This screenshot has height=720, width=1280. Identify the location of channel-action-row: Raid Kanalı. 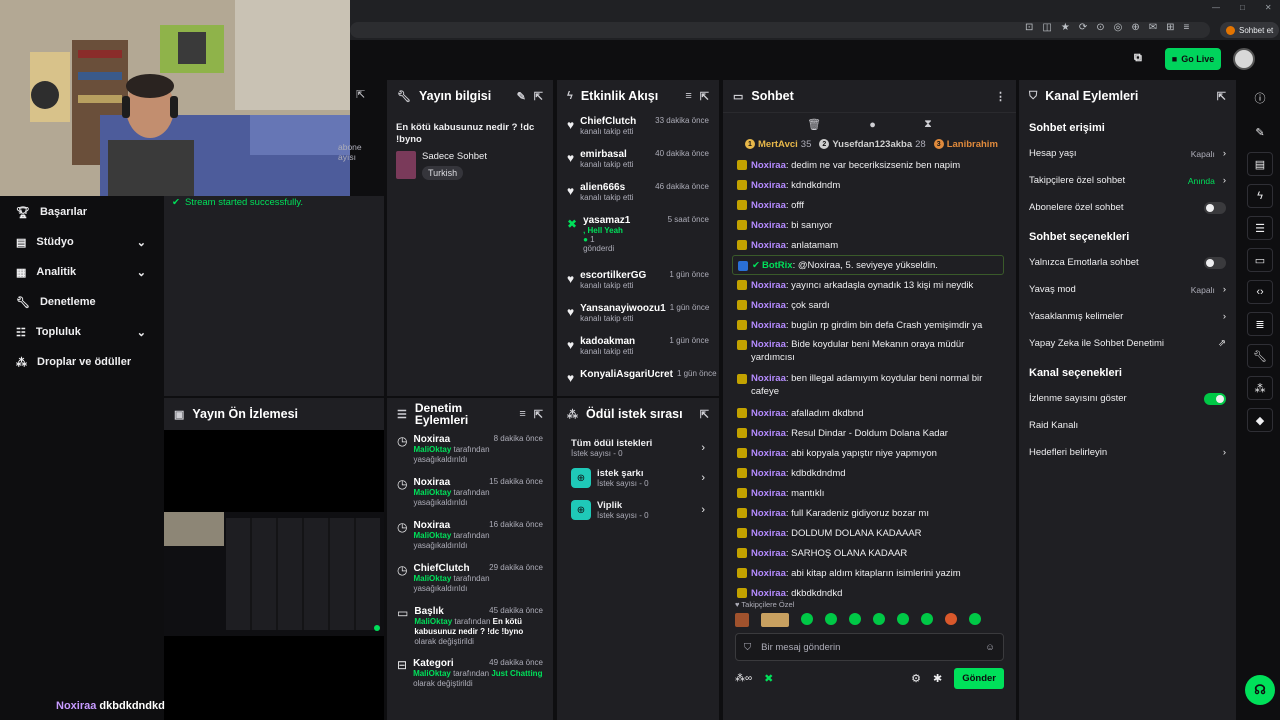
(1127, 425).